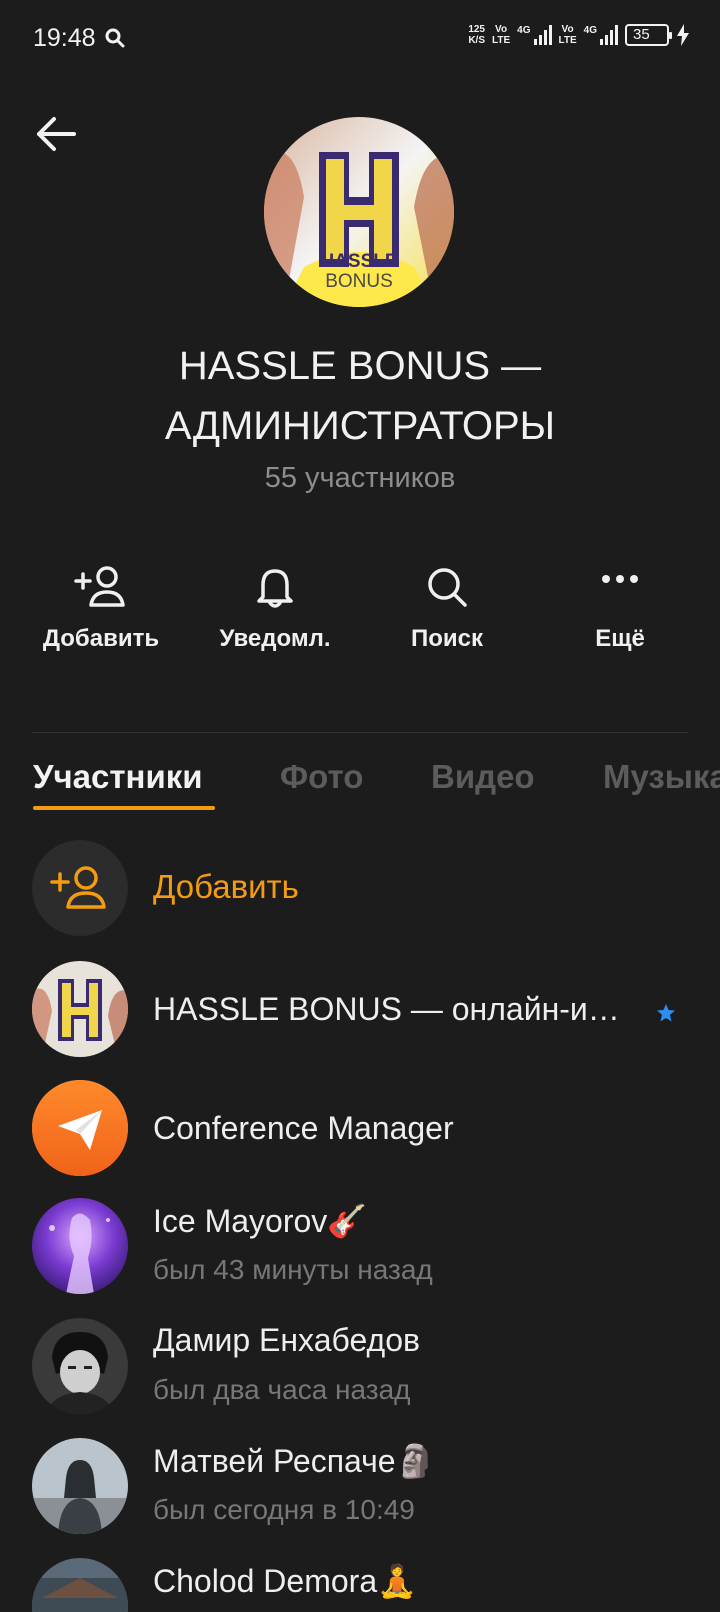 The image size is (720, 1612). I want to click on volte-icon: Vo LTE, so click(501, 35).